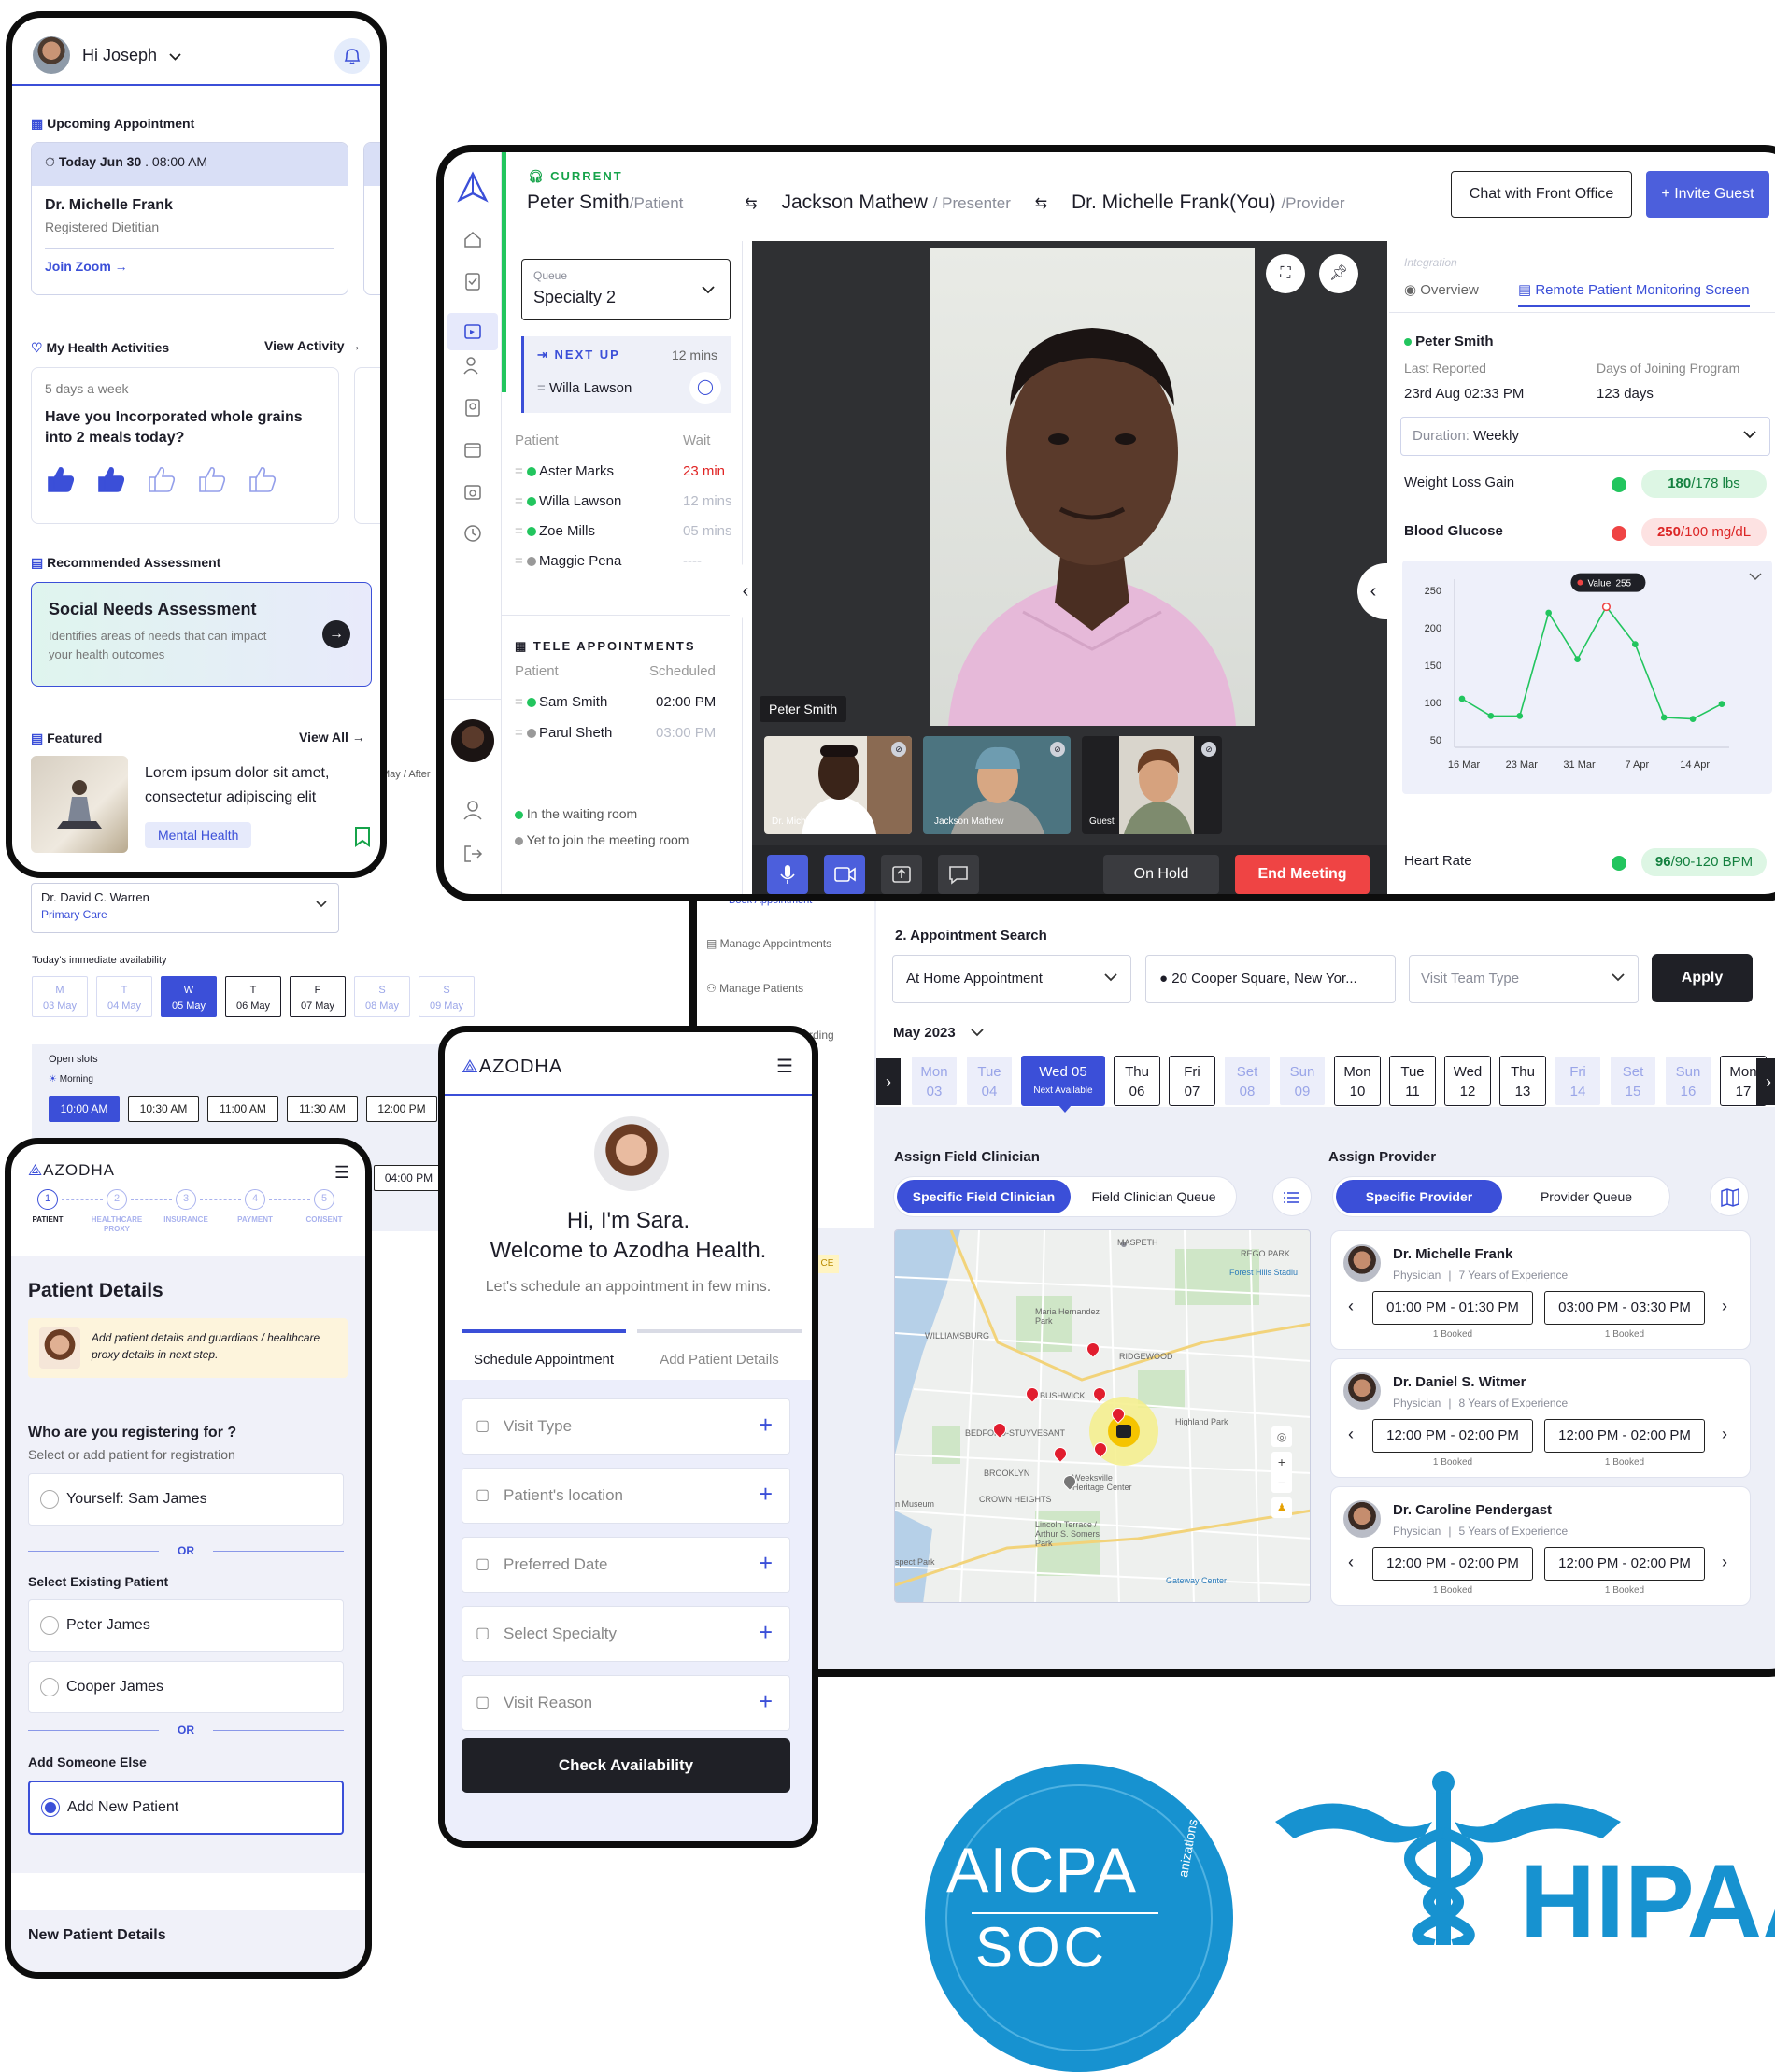  What do you see at coordinates (626, 1565) in the screenshot?
I see `form-field: ▢ Preferred Date +` at bounding box center [626, 1565].